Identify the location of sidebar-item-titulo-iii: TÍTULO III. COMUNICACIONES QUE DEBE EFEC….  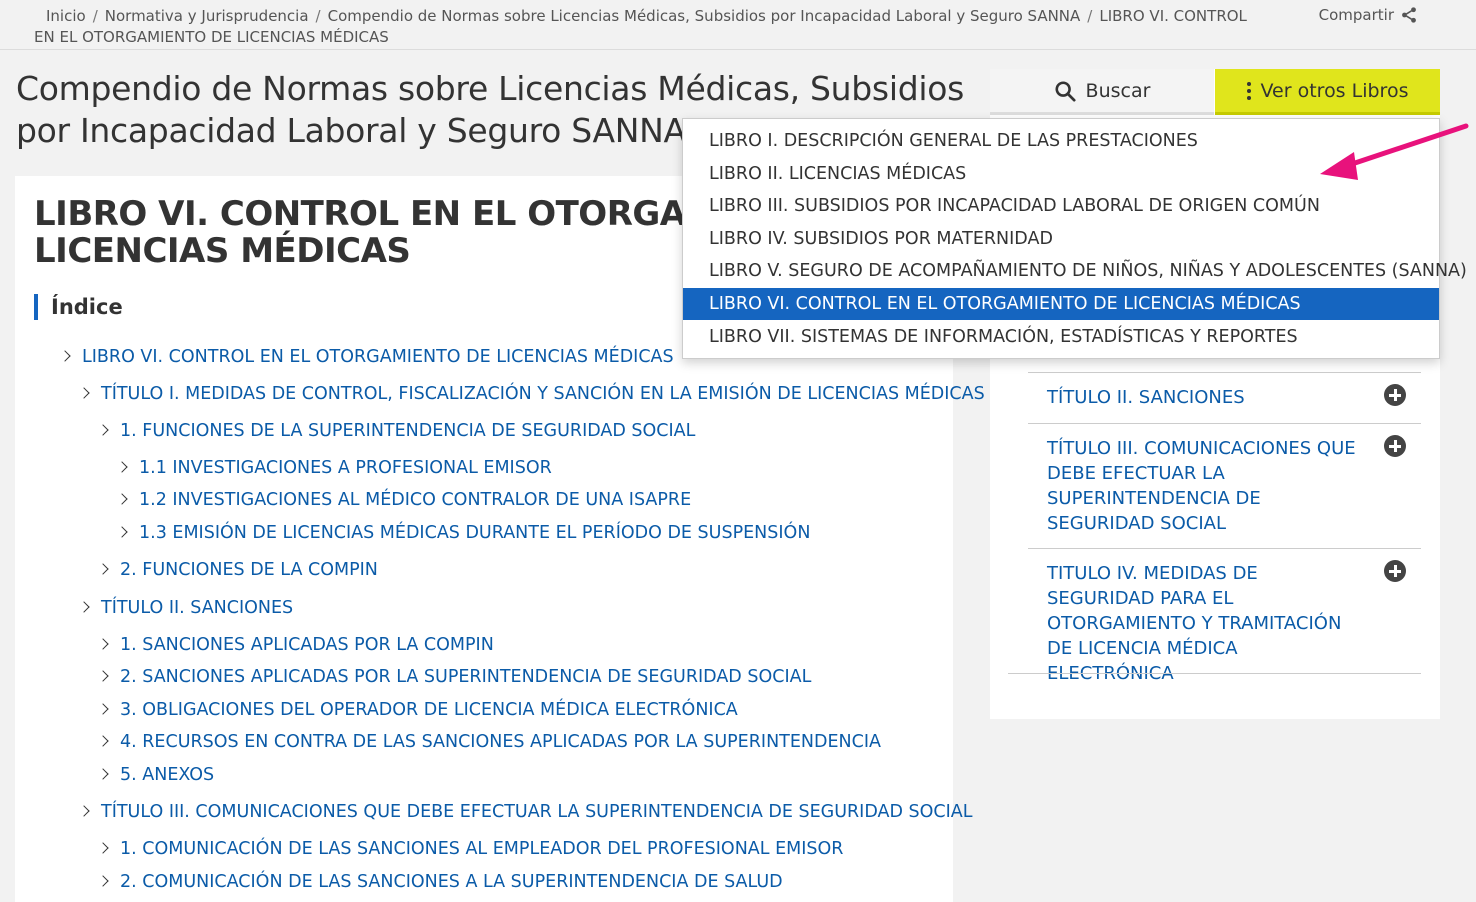
(1224, 485).